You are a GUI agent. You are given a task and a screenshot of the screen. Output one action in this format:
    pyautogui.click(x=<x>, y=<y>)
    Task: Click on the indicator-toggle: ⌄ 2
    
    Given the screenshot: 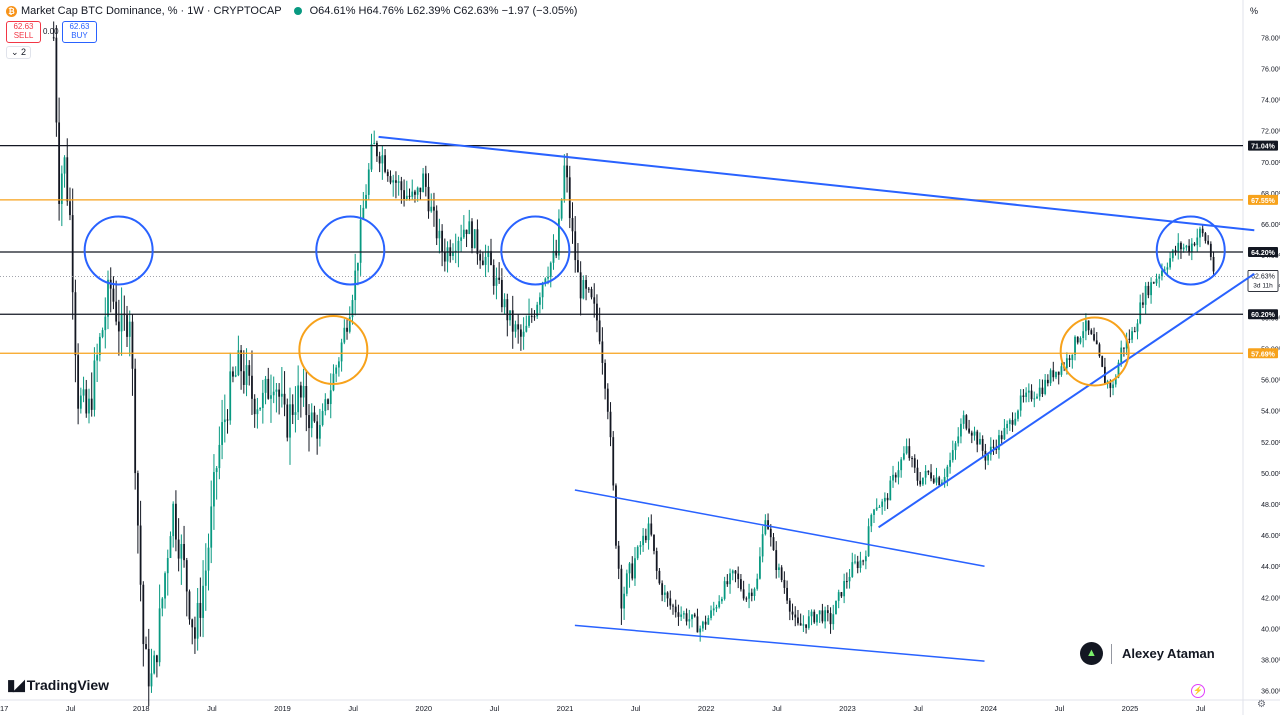 What is the action you would take?
    pyautogui.click(x=19, y=52)
    